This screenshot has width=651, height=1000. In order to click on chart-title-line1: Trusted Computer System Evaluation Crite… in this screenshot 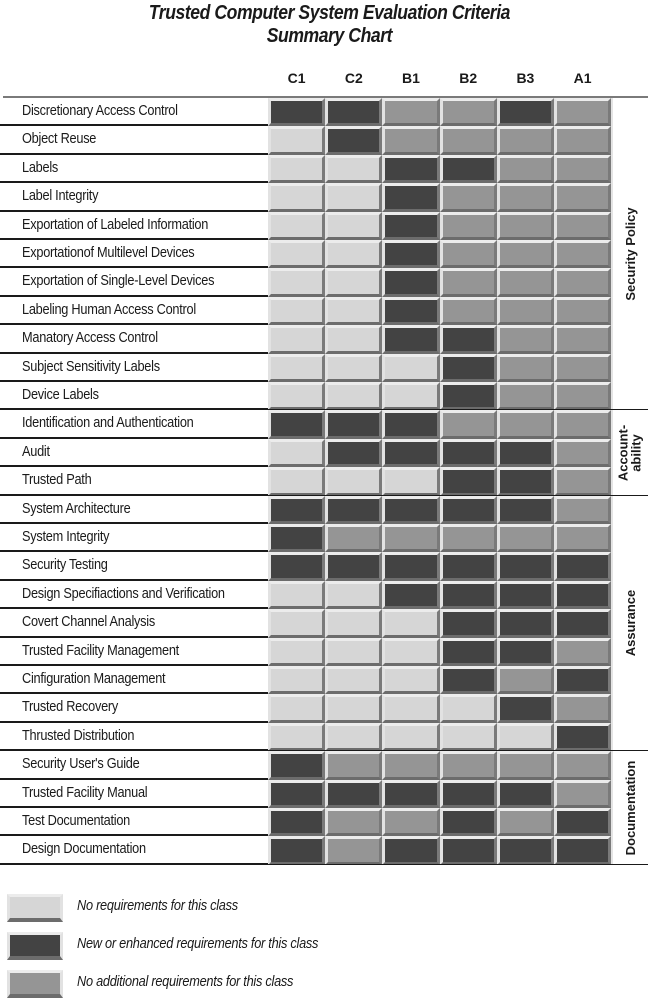, I will do `click(329, 13)`.